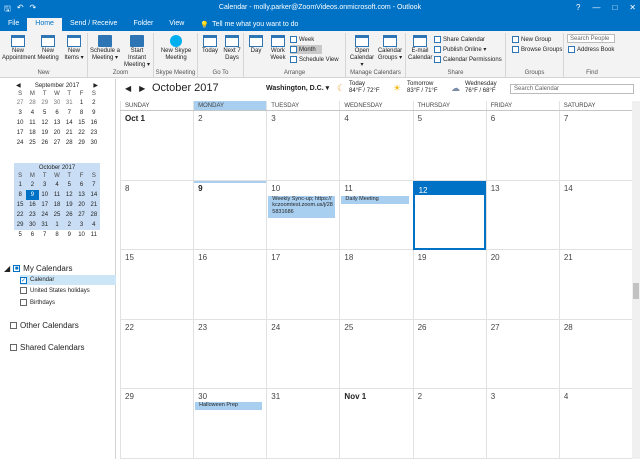 This screenshot has width=640, height=459. What do you see at coordinates (157, 146) in the screenshot?
I see `day-cell: Oct 1` at bounding box center [157, 146].